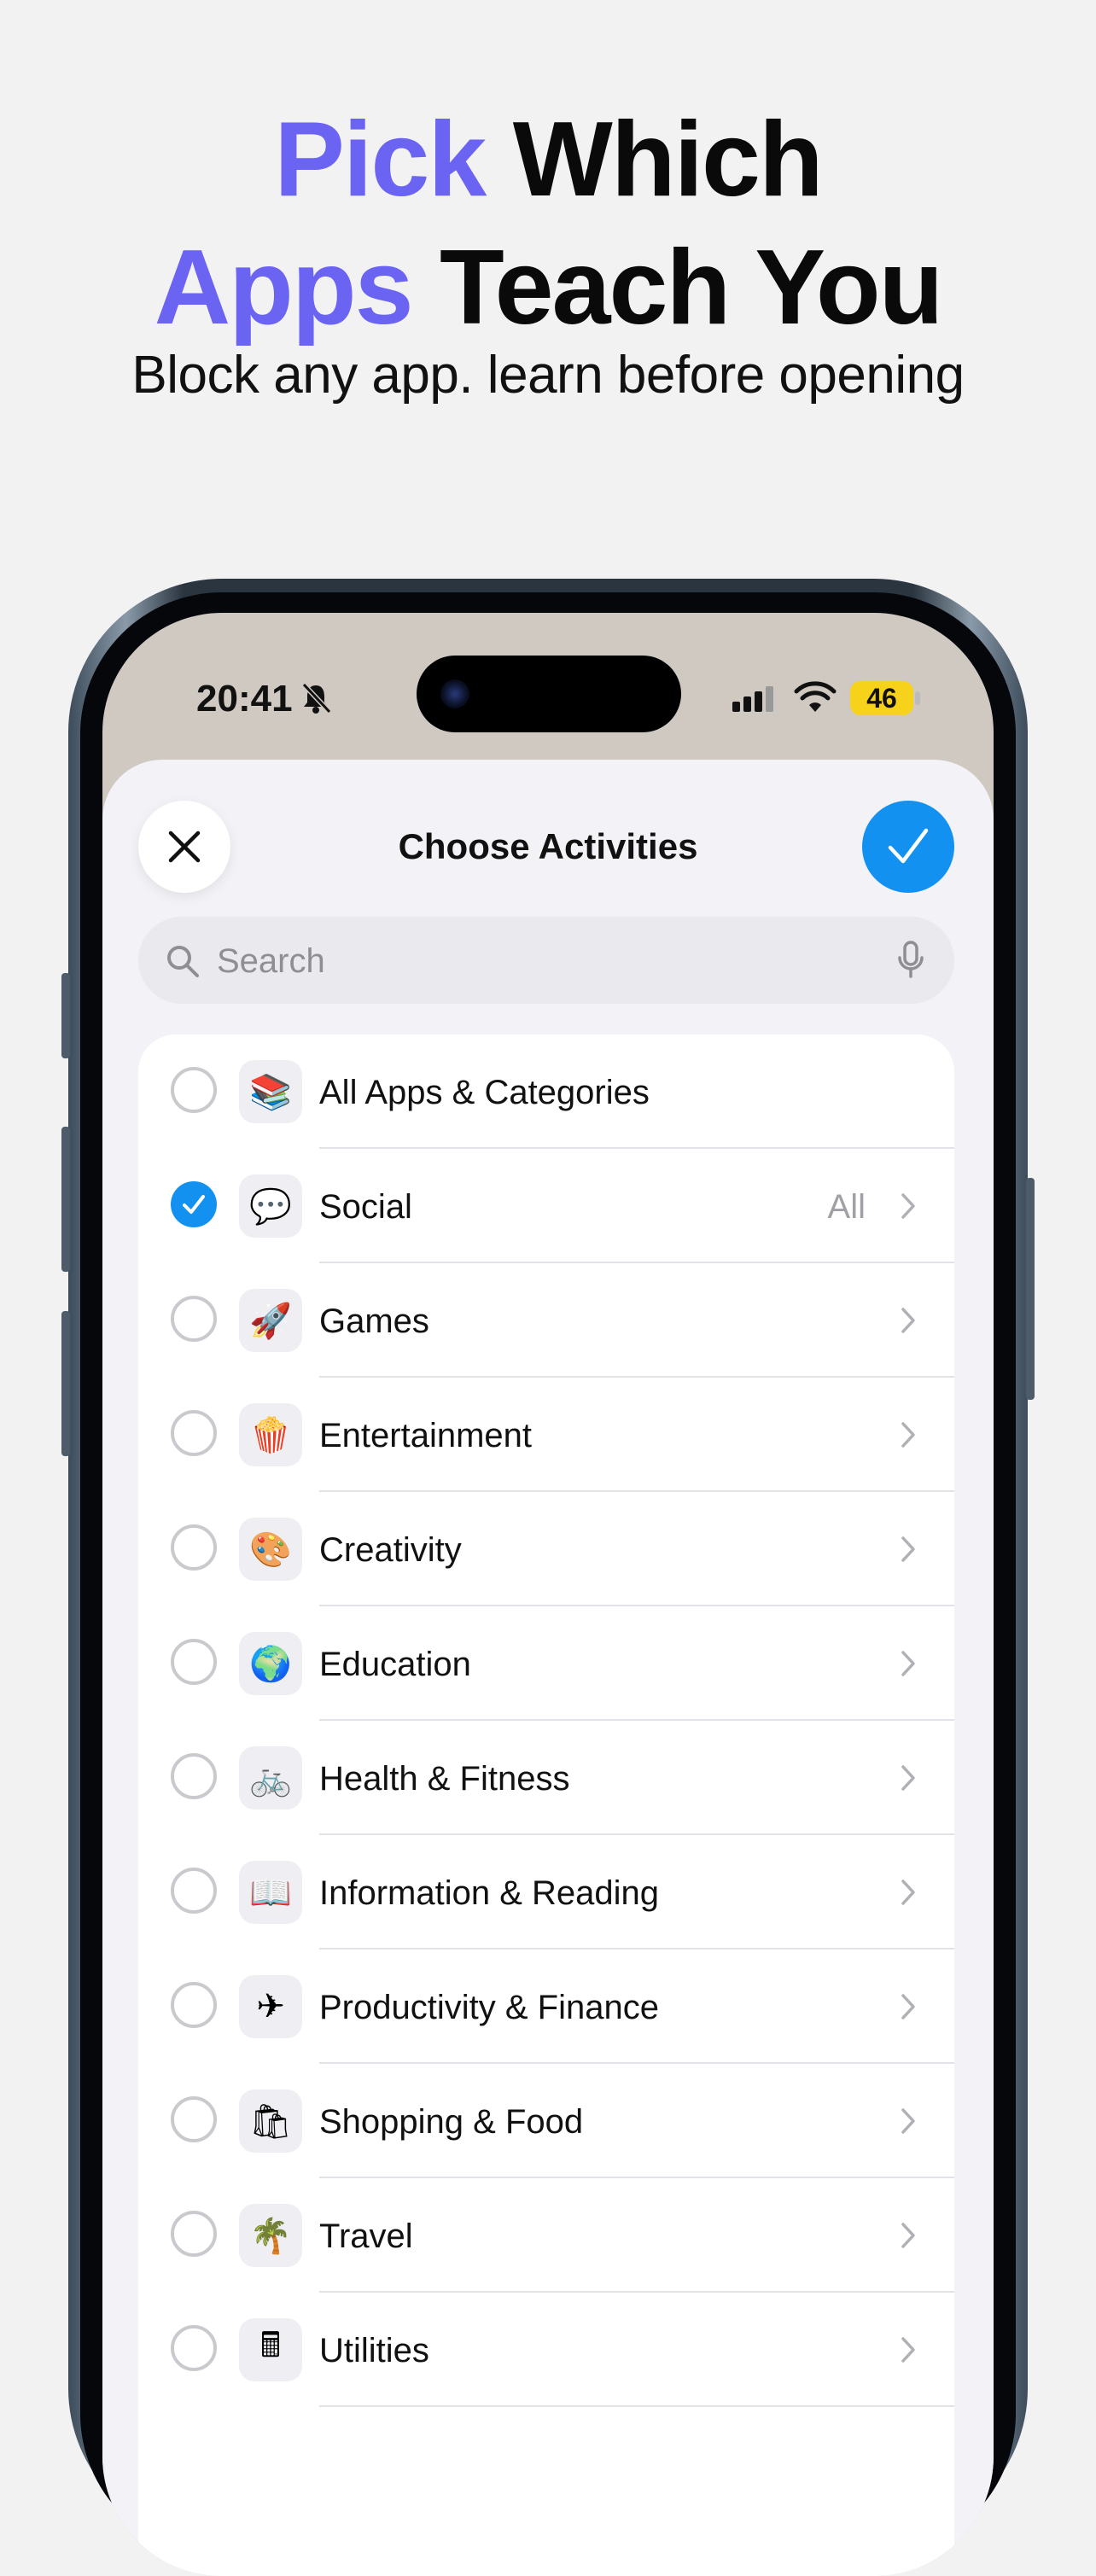 The image size is (1096, 2576). Describe the element at coordinates (668, 160) in the screenshot. I see `headline-text-1: Which` at that location.